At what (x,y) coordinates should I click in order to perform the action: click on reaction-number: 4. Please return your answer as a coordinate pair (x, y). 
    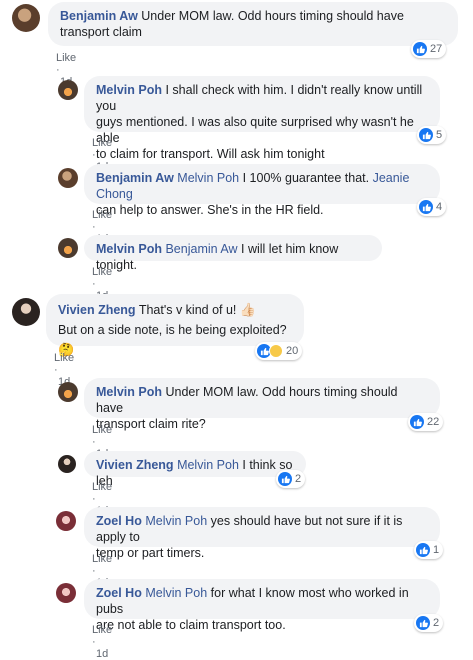
    Looking at the image, I should click on (439, 207).